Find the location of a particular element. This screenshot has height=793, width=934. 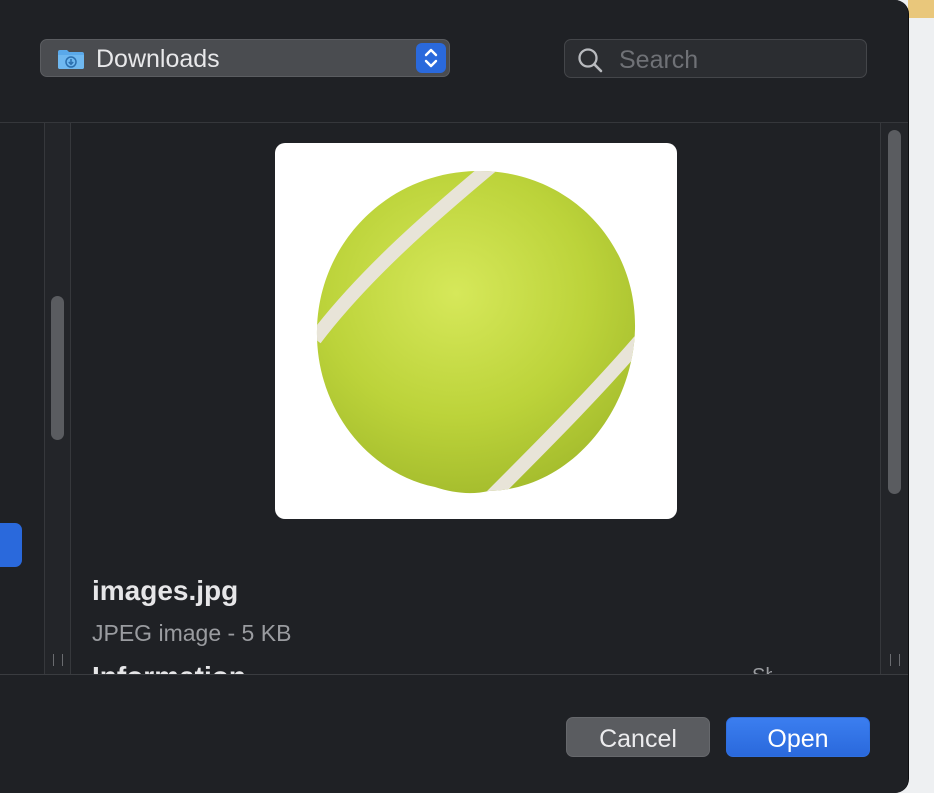

left-scroll-thumb is located at coordinates (57, 368).